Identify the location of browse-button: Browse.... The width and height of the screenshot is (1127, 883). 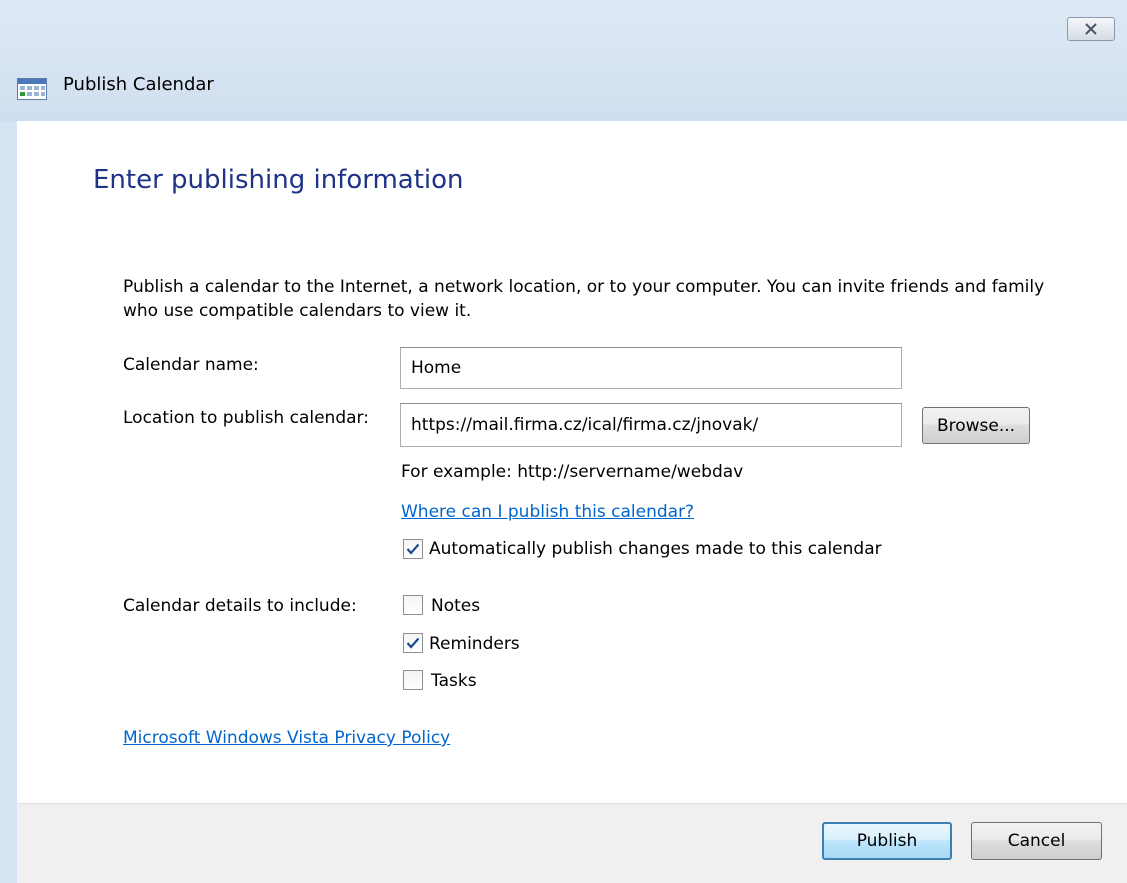
(976, 425).